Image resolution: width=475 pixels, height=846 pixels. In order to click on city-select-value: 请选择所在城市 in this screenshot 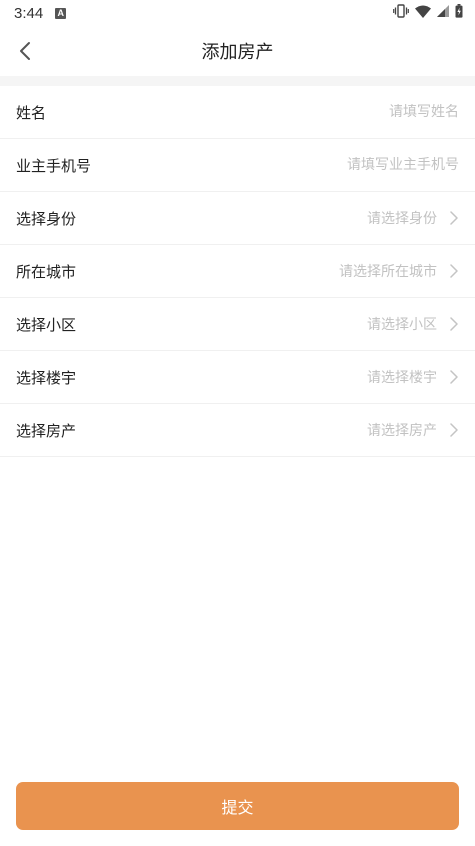, I will do `click(399, 271)`.